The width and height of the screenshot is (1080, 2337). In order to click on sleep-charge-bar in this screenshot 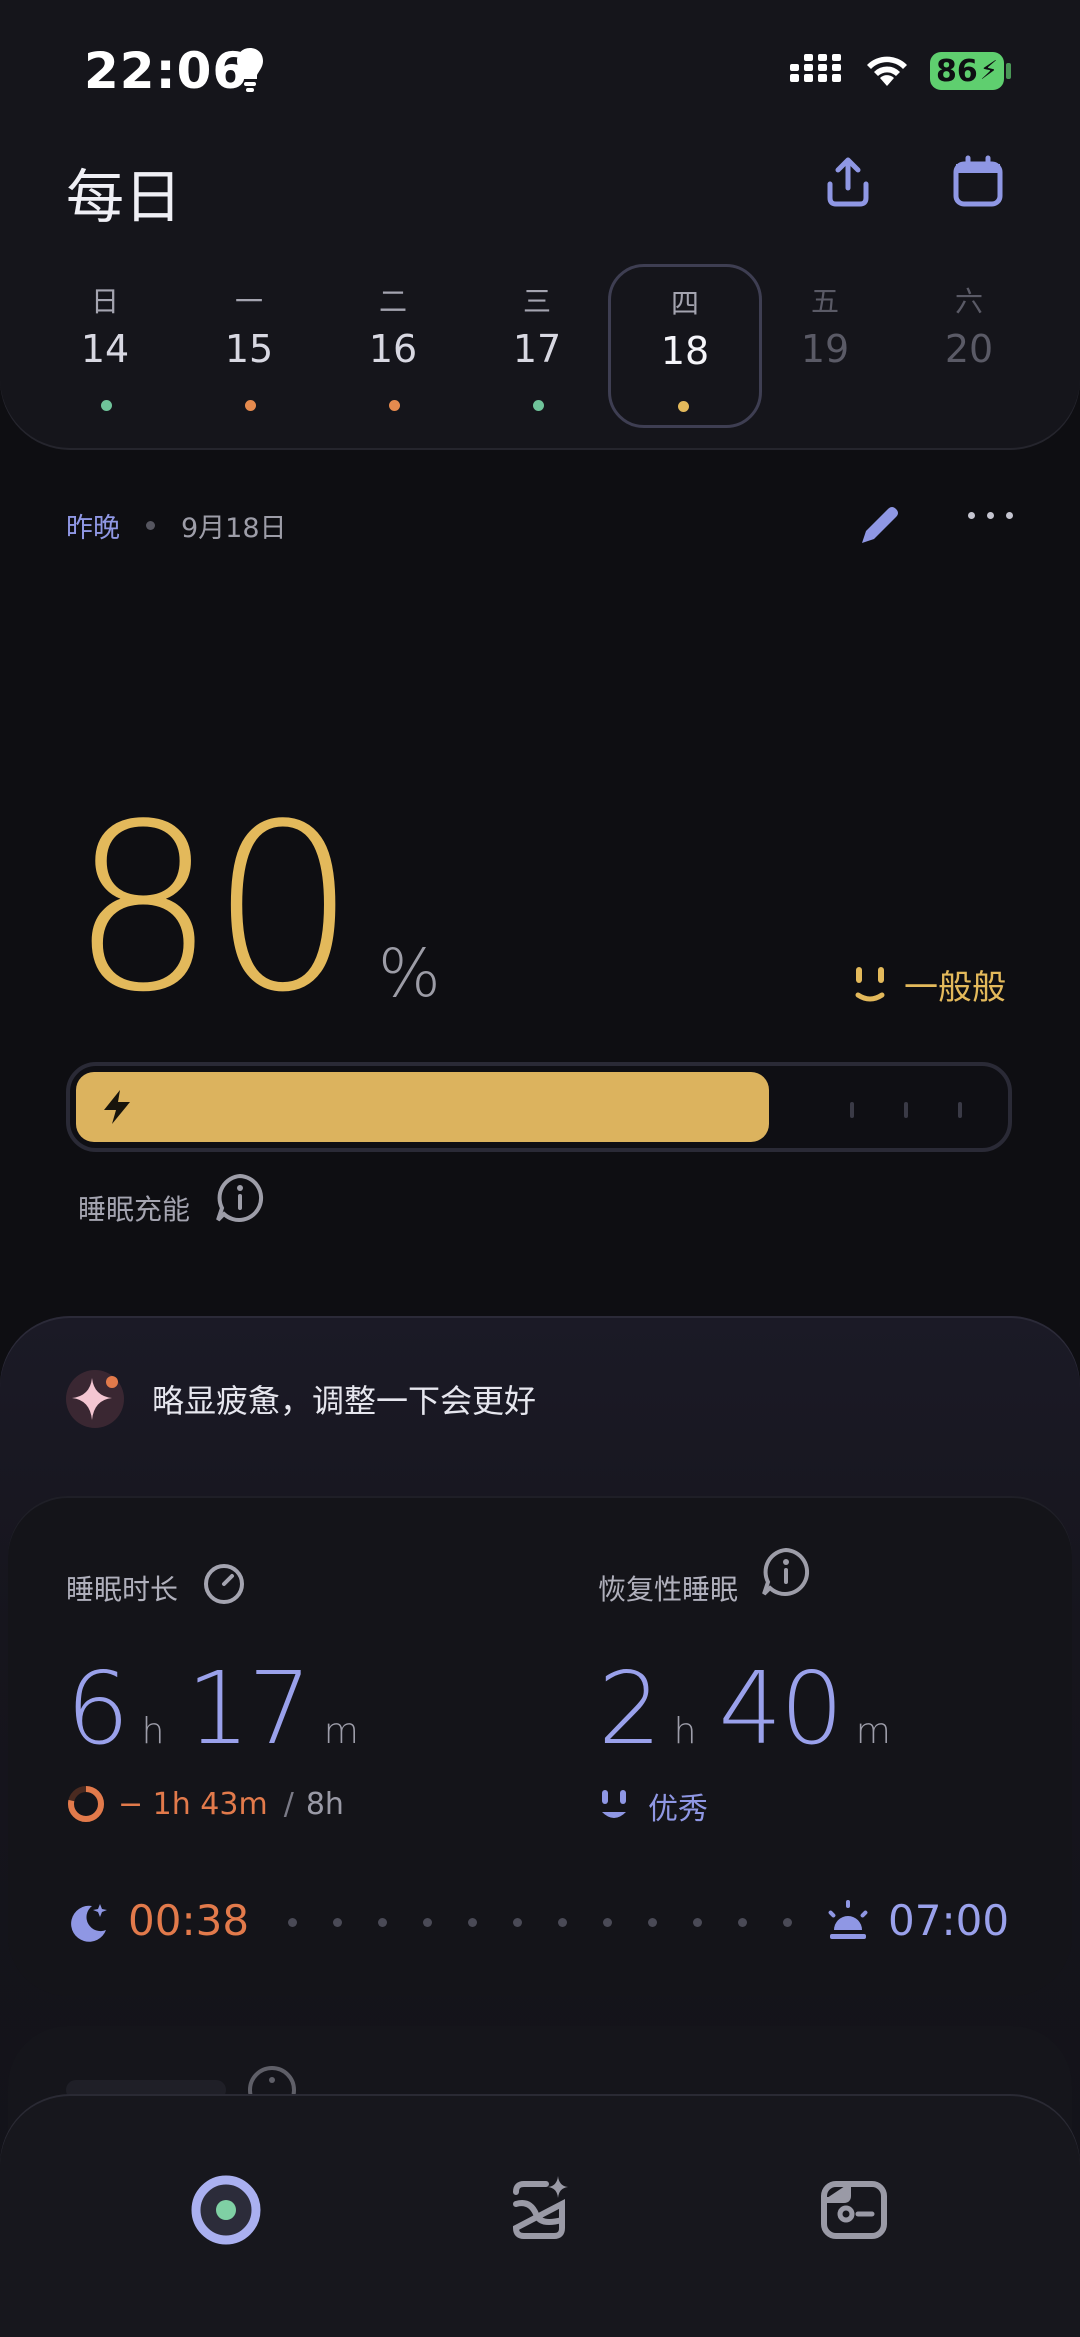, I will do `click(539, 1107)`.